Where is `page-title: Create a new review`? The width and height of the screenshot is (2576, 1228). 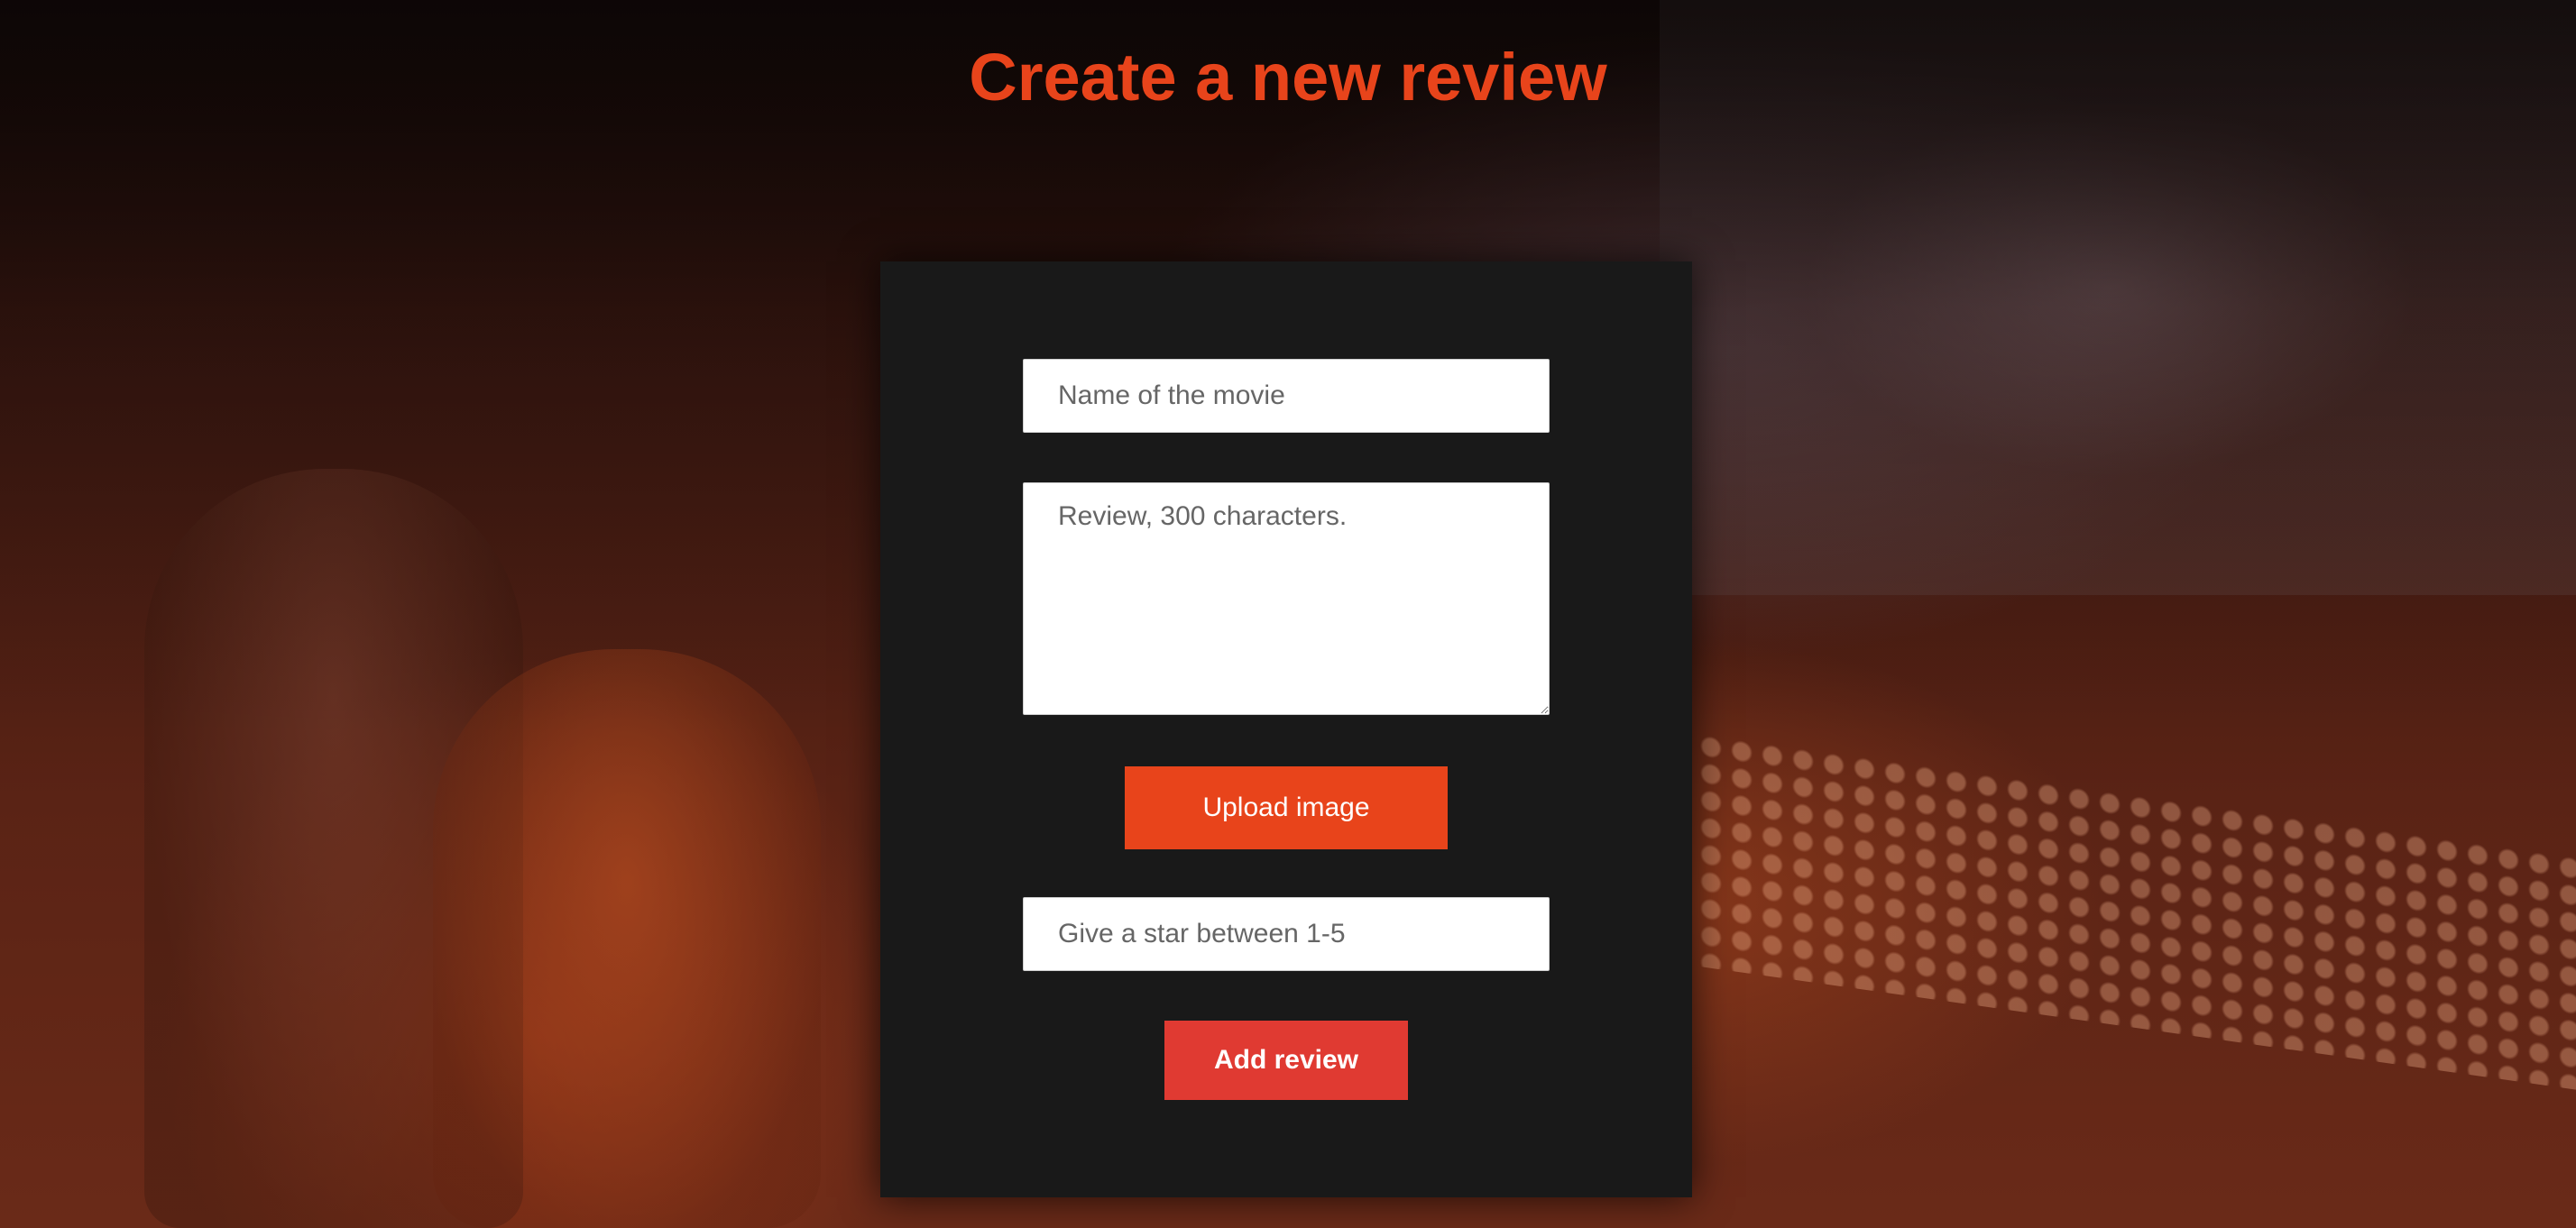 page-title: Create a new review is located at coordinates (1288, 77).